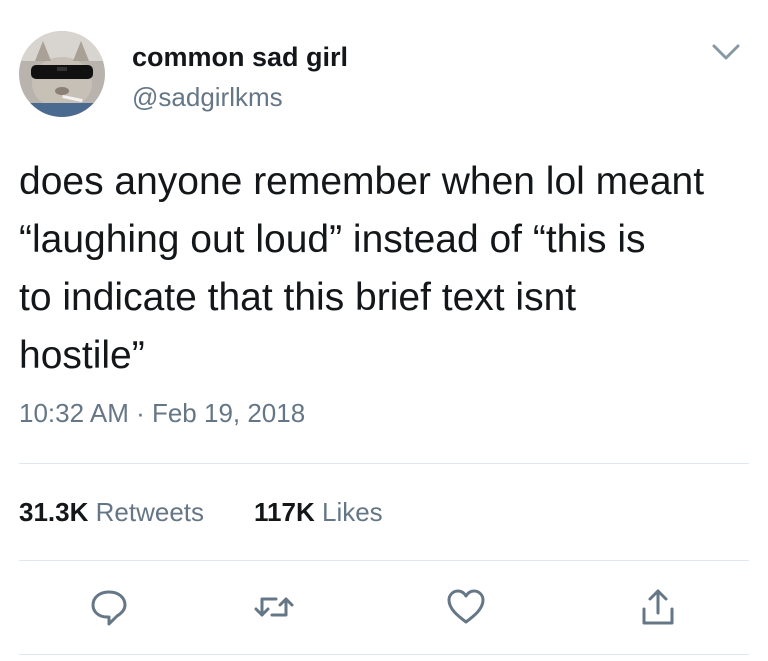 The image size is (768, 661). I want to click on chevron-down-icon, so click(726, 52).